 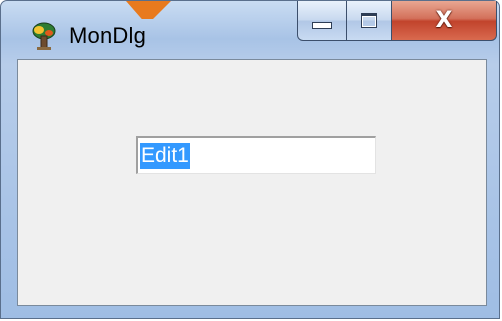 I want to click on minimize-icon, so click(x=322, y=25).